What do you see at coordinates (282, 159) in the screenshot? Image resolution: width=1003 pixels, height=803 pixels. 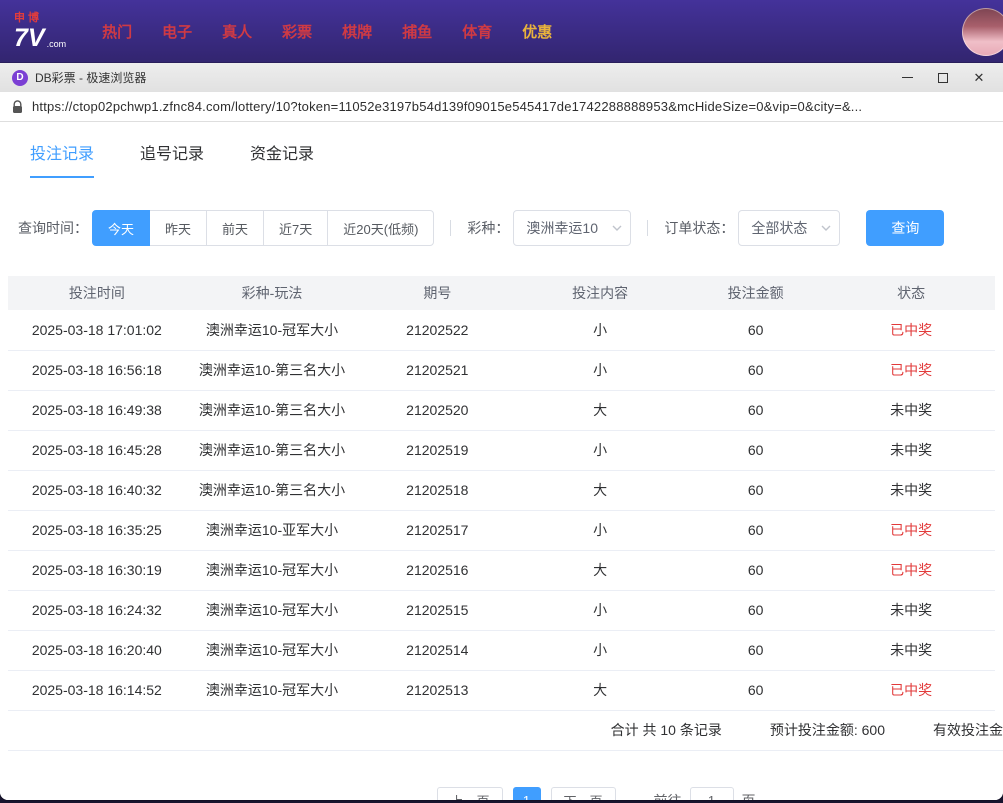 I see `tab-fund-records: 资金记录` at bounding box center [282, 159].